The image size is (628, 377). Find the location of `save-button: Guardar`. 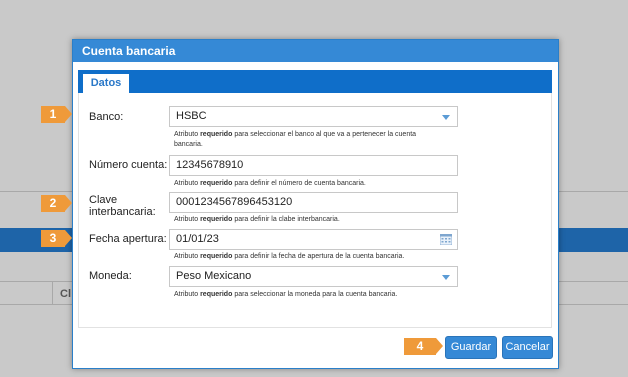

save-button: Guardar is located at coordinates (471, 347).